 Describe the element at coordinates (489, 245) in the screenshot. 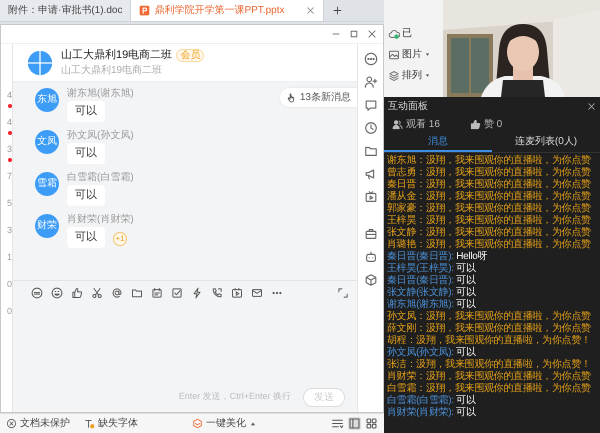

I see `like-notice: 肖璐艳：汲翔，我来围观你的直播啦，为你点赞` at that location.